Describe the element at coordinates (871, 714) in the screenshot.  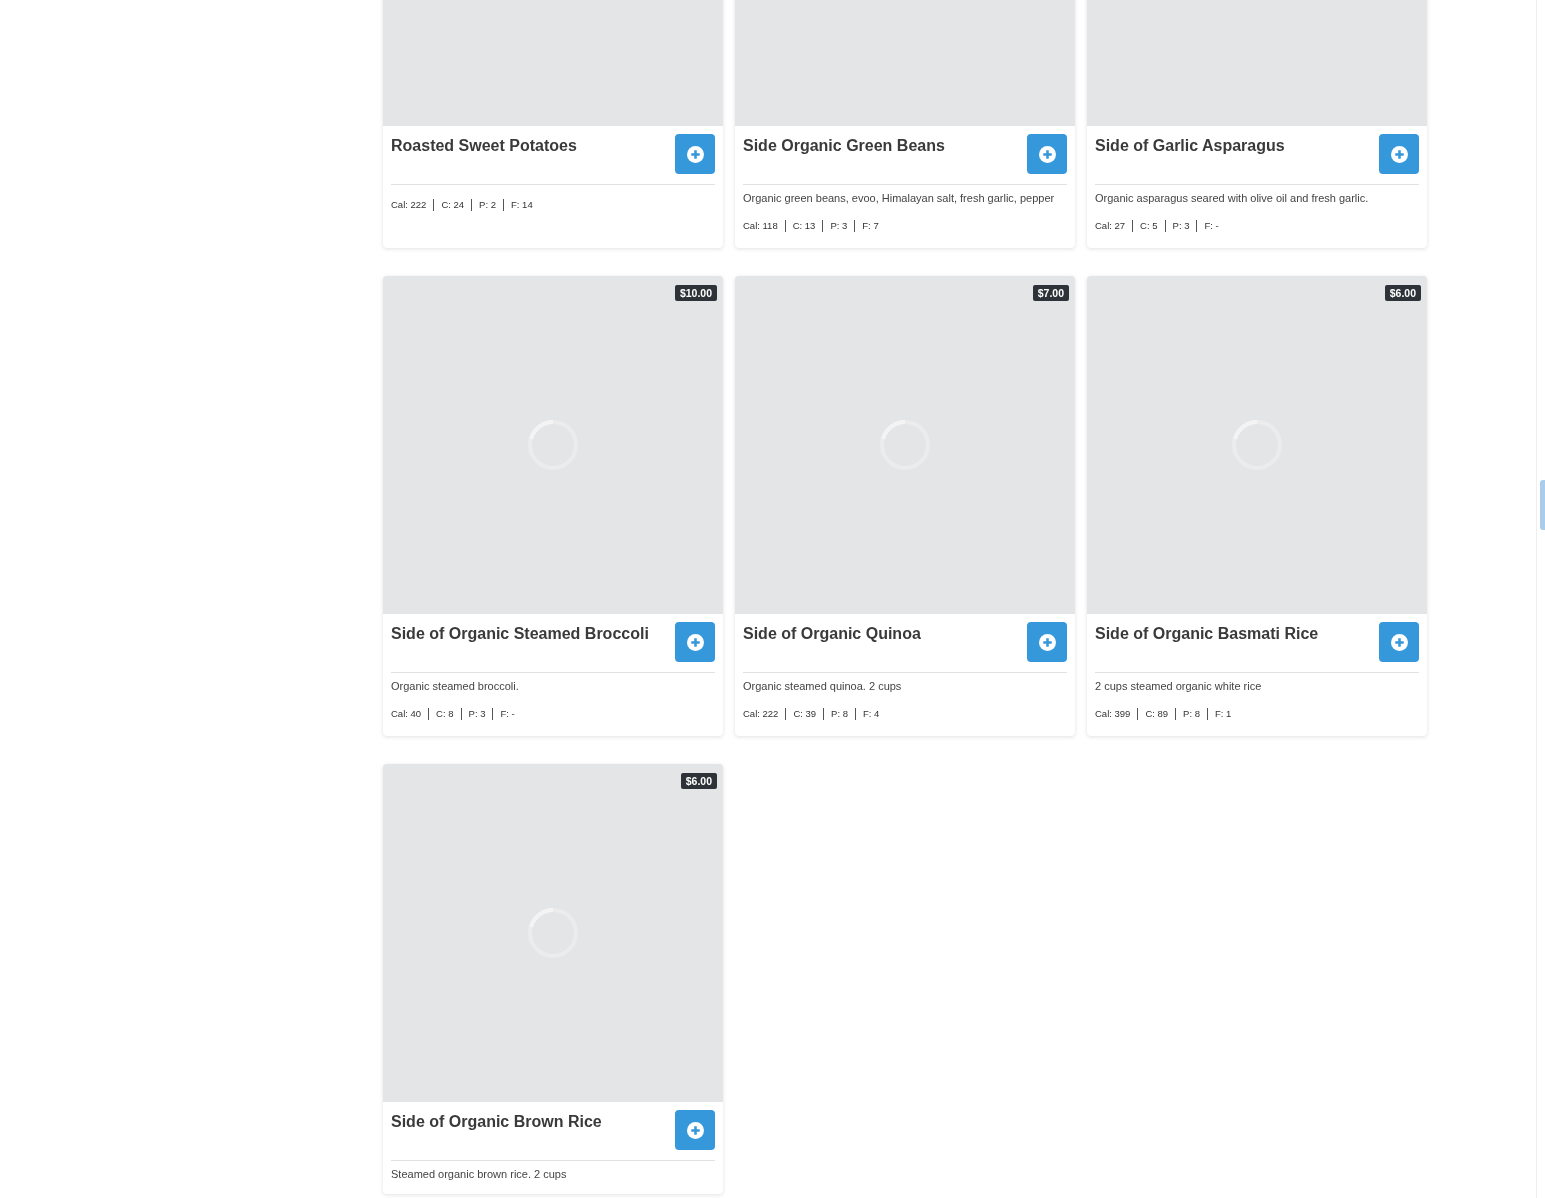
I see `nutrition-value: F: 4` at that location.